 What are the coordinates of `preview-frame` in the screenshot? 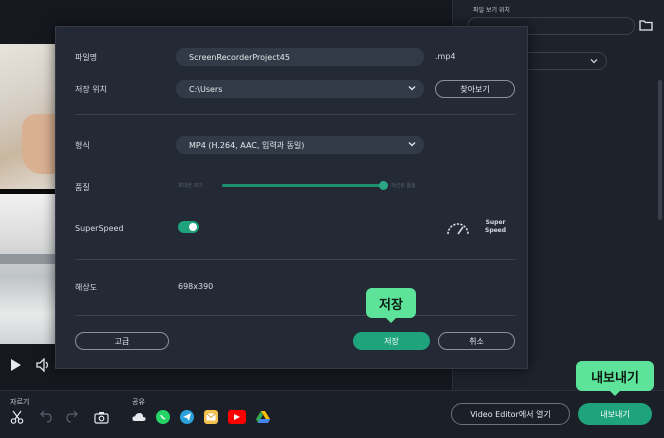 It's located at (28, 194).